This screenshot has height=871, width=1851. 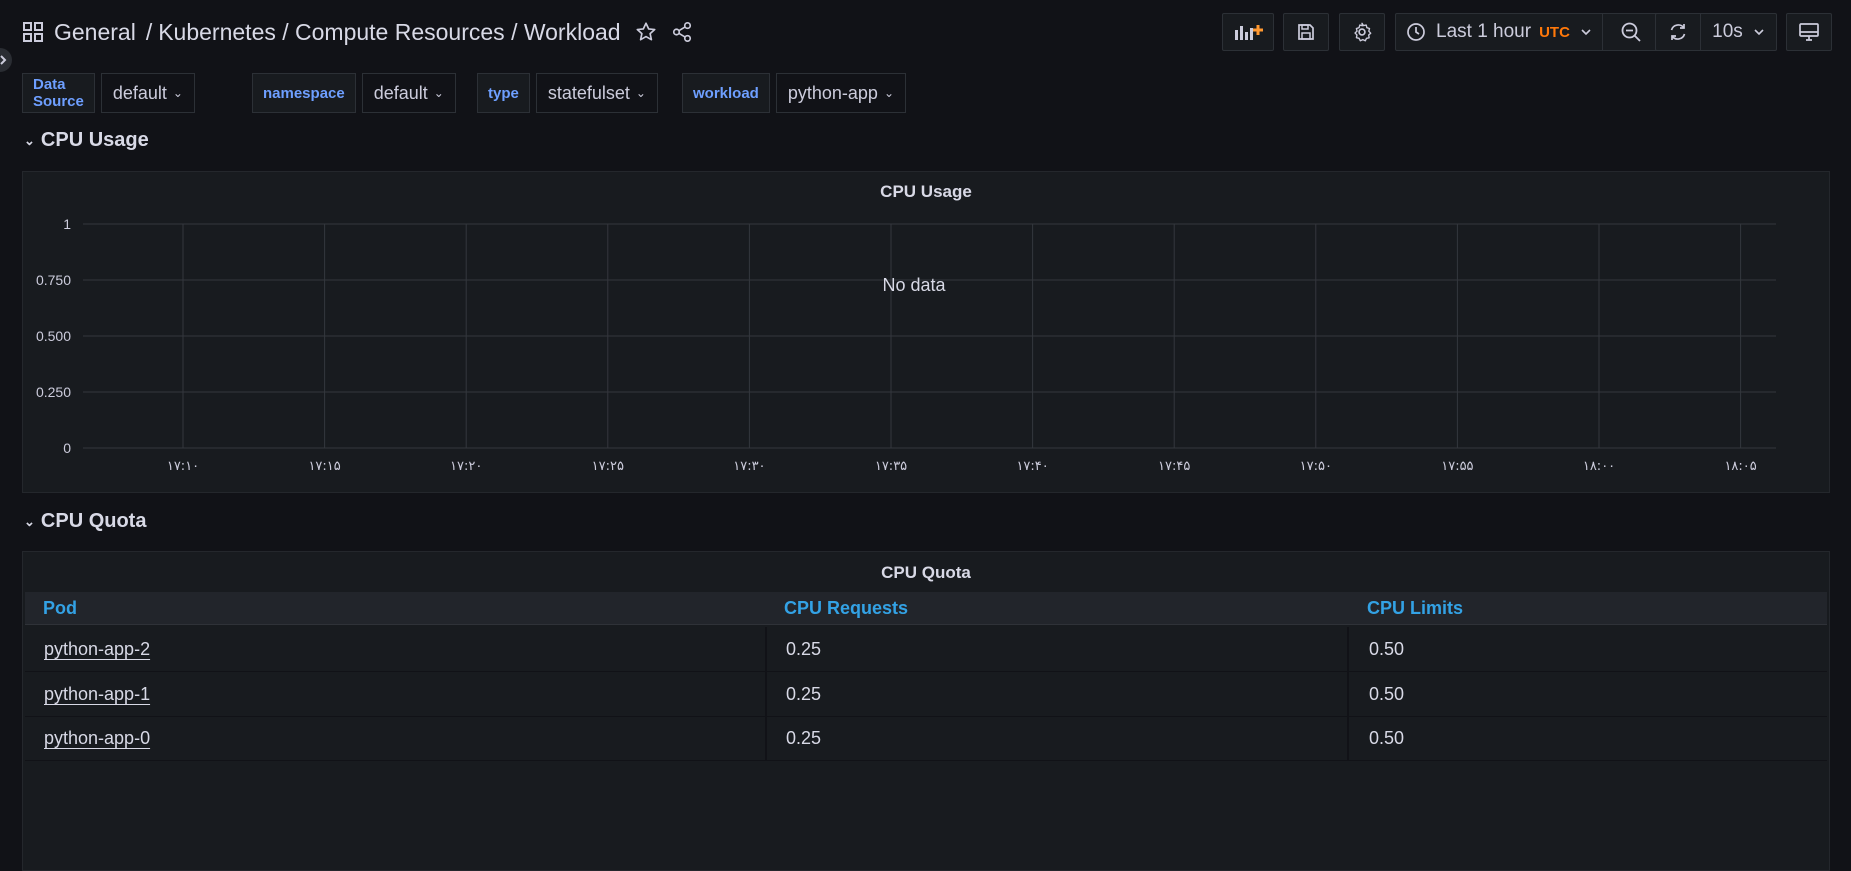 What do you see at coordinates (53, 280) in the screenshot?
I see `y-tick-label: 0.750` at bounding box center [53, 280].